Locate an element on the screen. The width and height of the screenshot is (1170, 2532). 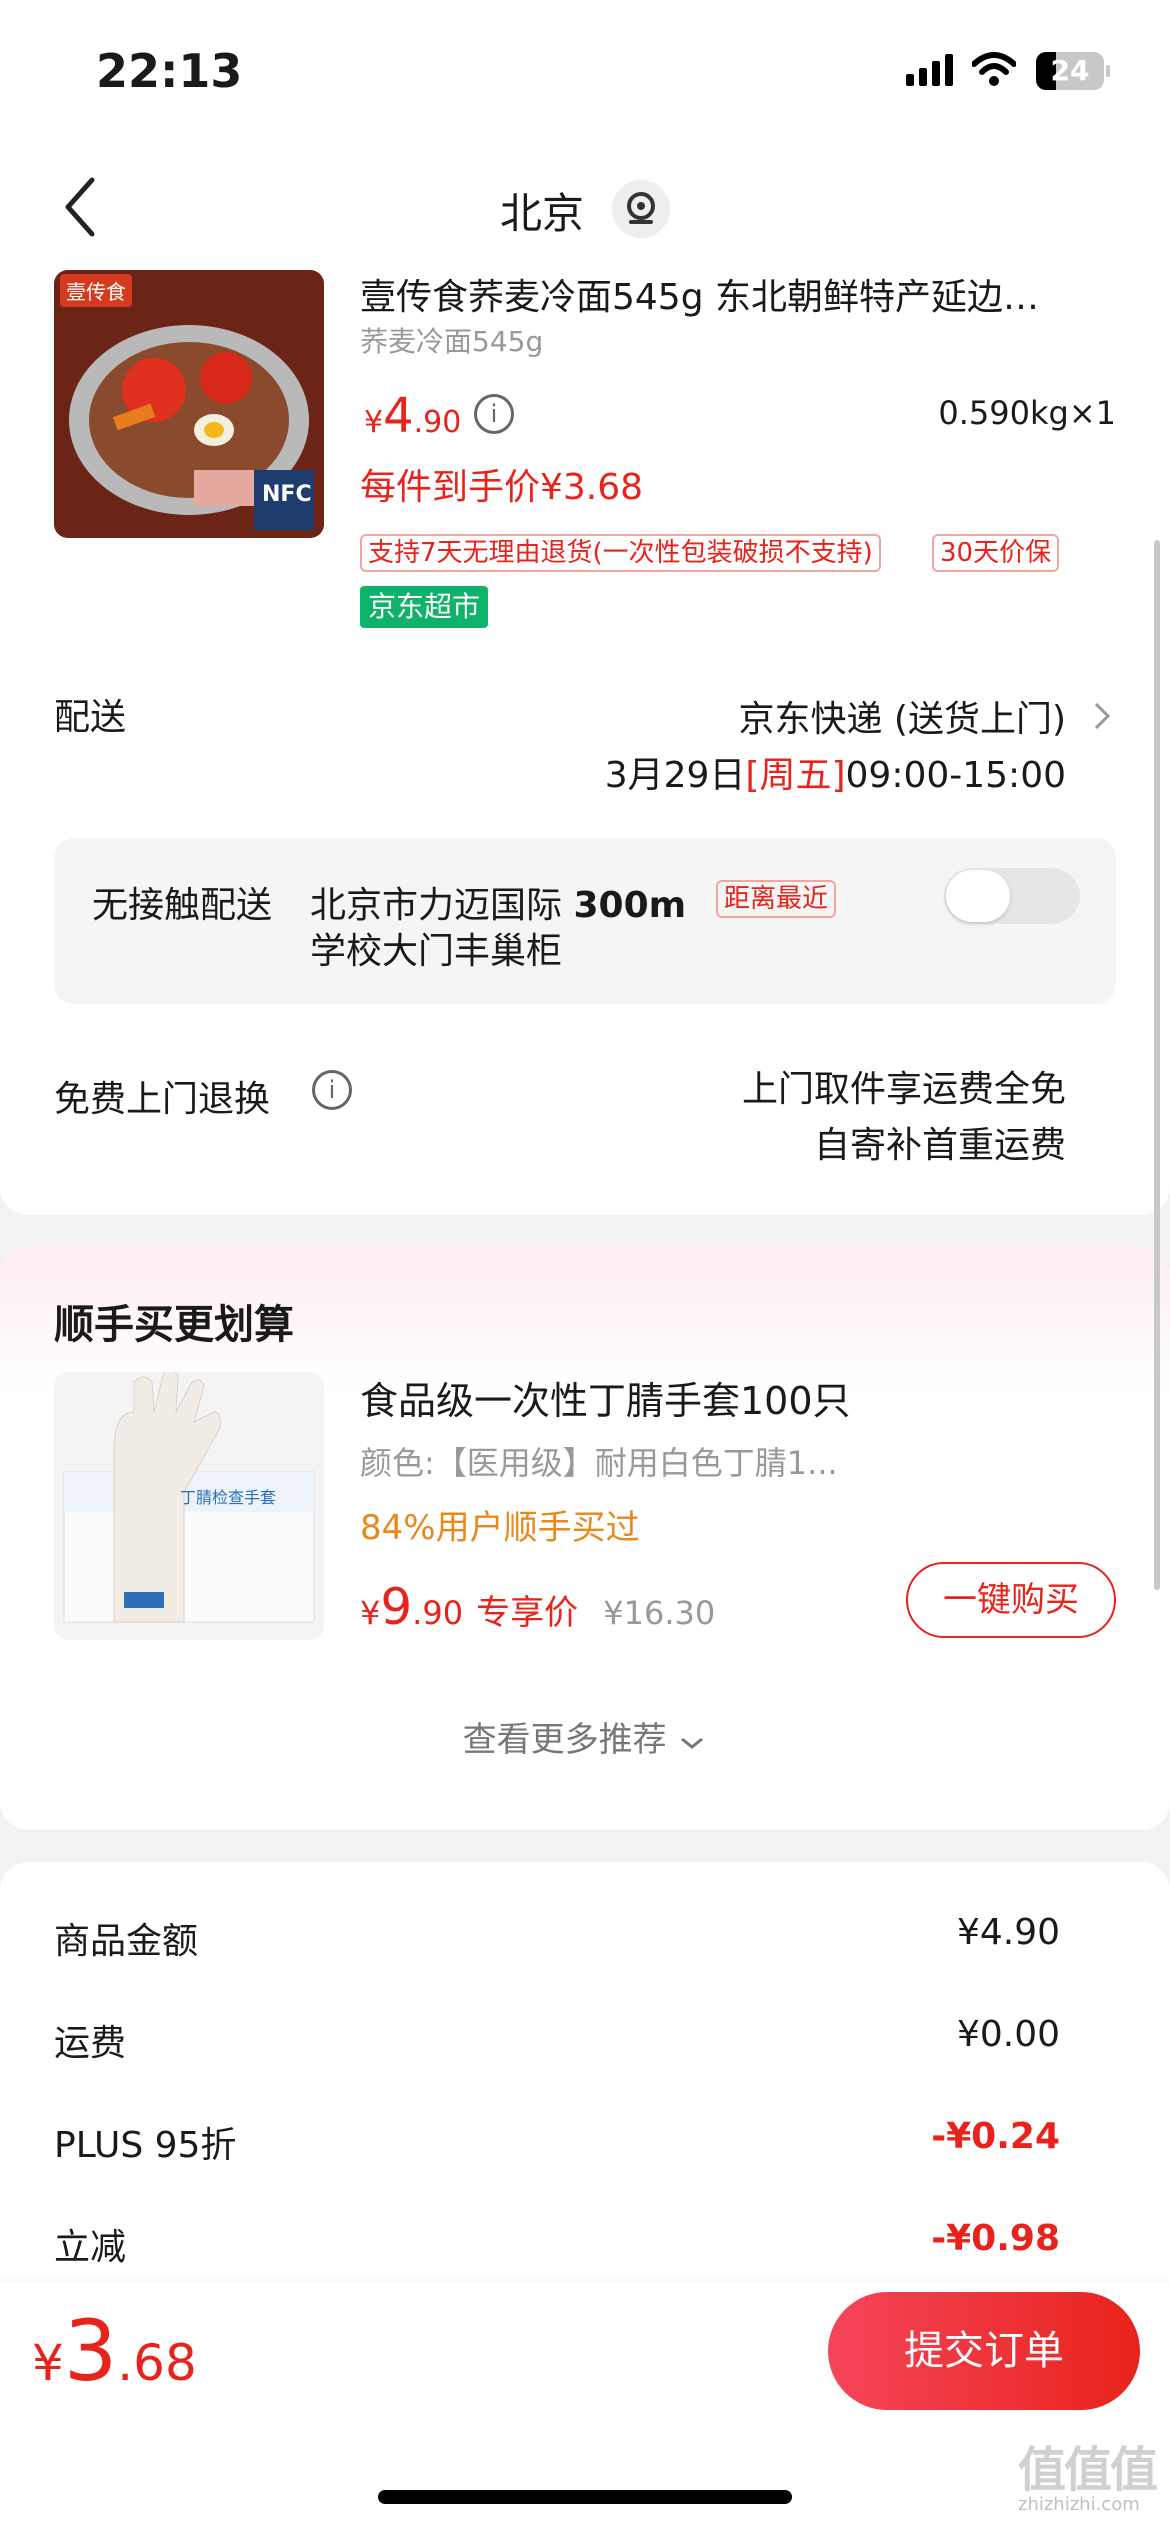
delivery-date: 3月29日 is located at coordinates (675, 775).